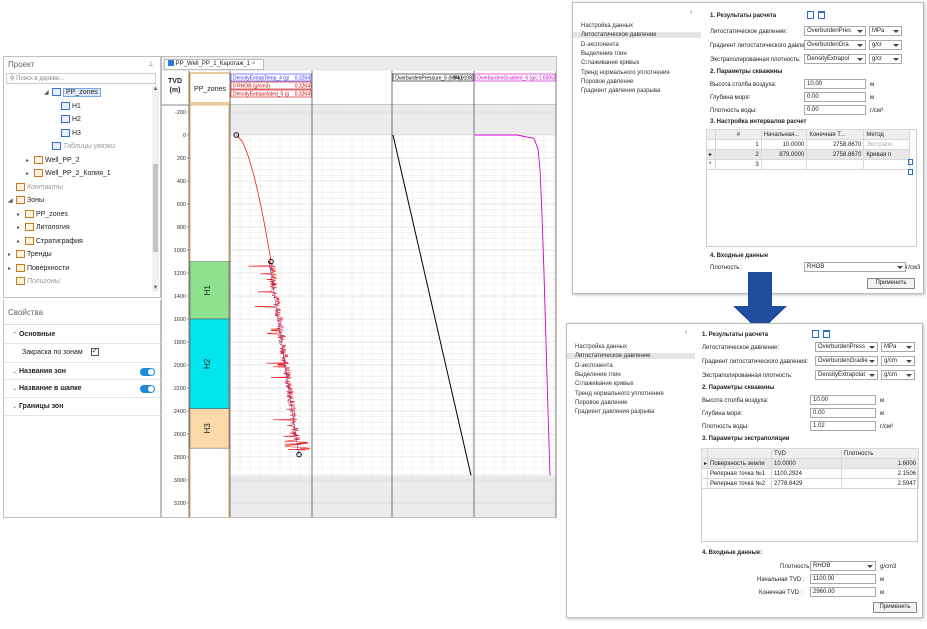 This screenshot has width=927, height=629. What do you see at coordinates (835, 59) in the screenshot?
I see `dens-select: DensityExtrapol` at bounding box center [835, 59].